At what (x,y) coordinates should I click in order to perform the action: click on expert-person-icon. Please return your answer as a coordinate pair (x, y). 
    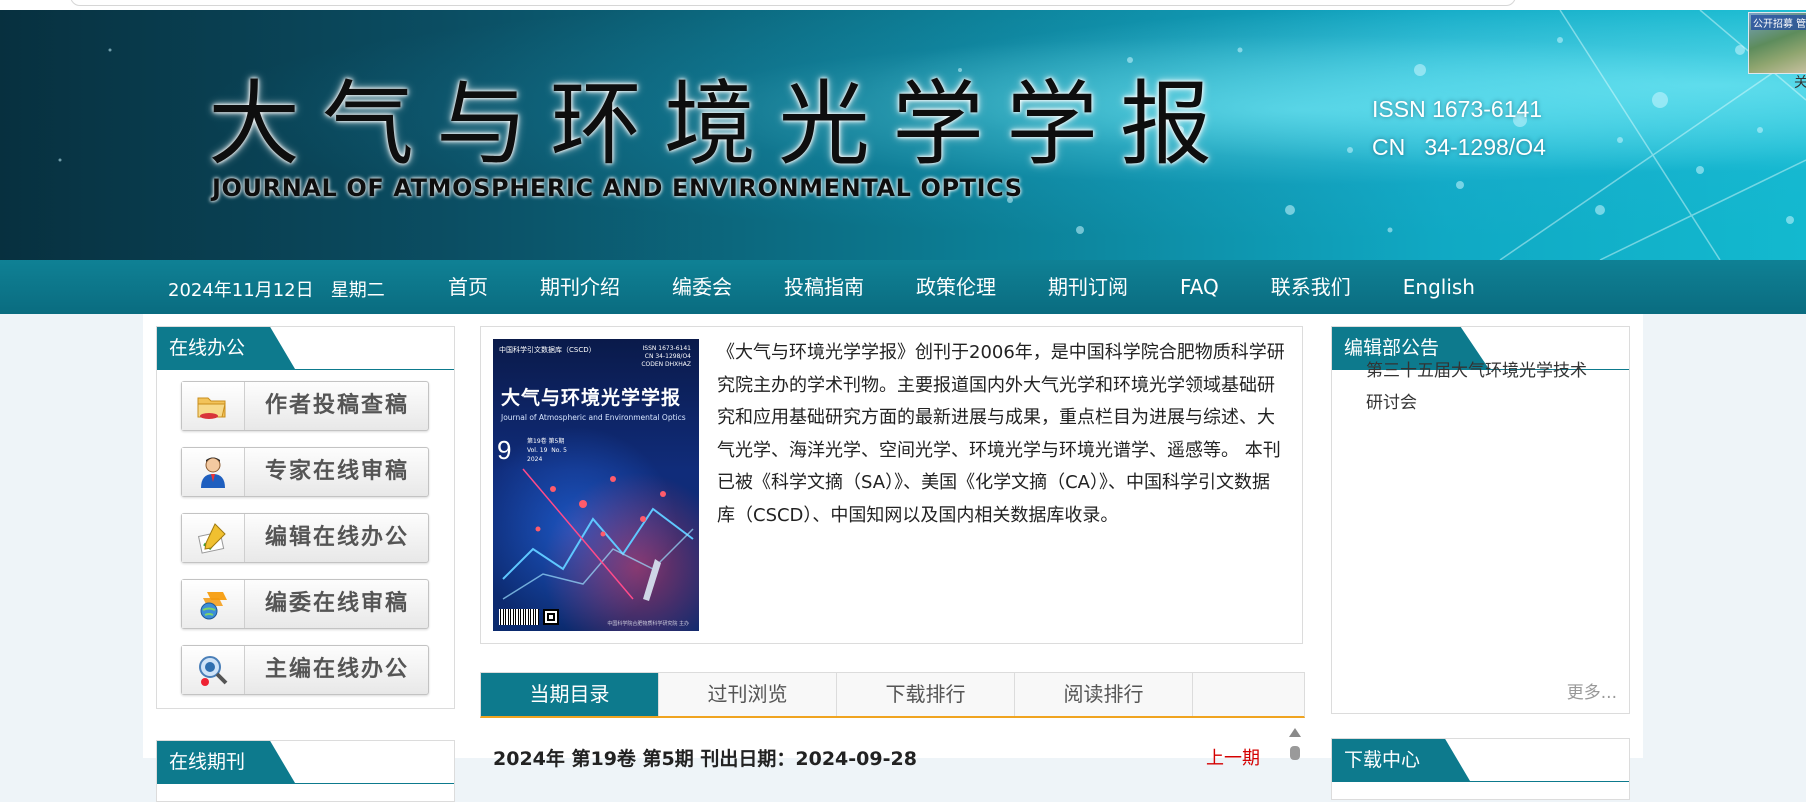
    Looking at the image, I should click on (213, 472).